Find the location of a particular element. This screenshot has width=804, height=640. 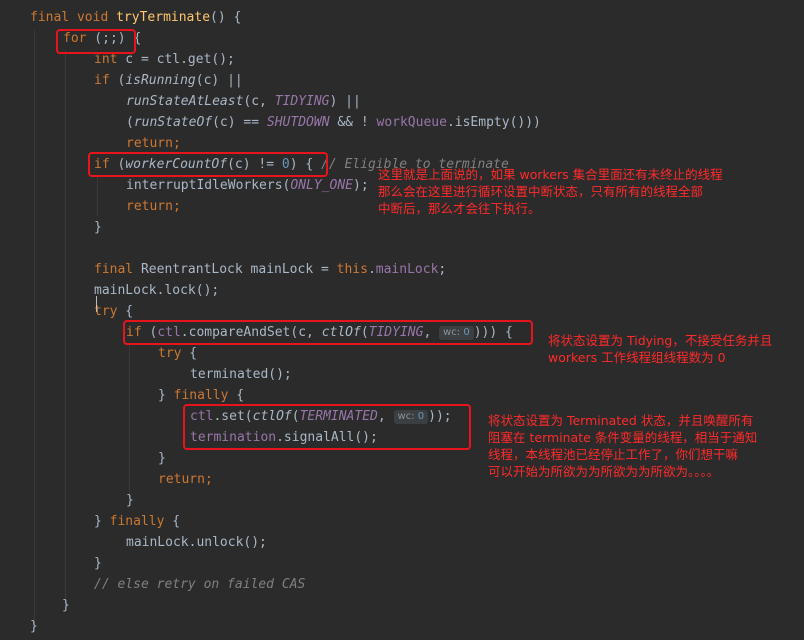

for-loop-highlight is located at coordinates (96, 41).